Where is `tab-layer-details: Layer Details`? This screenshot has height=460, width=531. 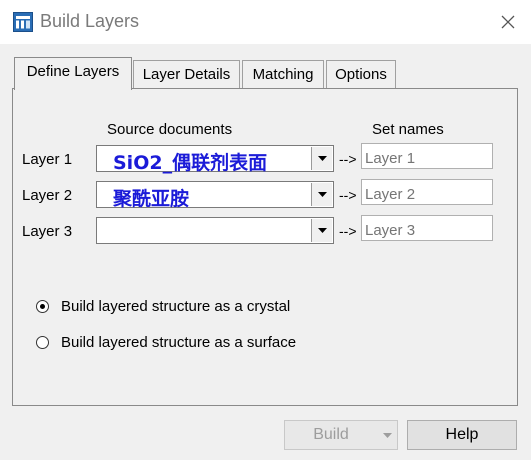
tab-layer-details: Layer Details is located at coordinates (186, 74).